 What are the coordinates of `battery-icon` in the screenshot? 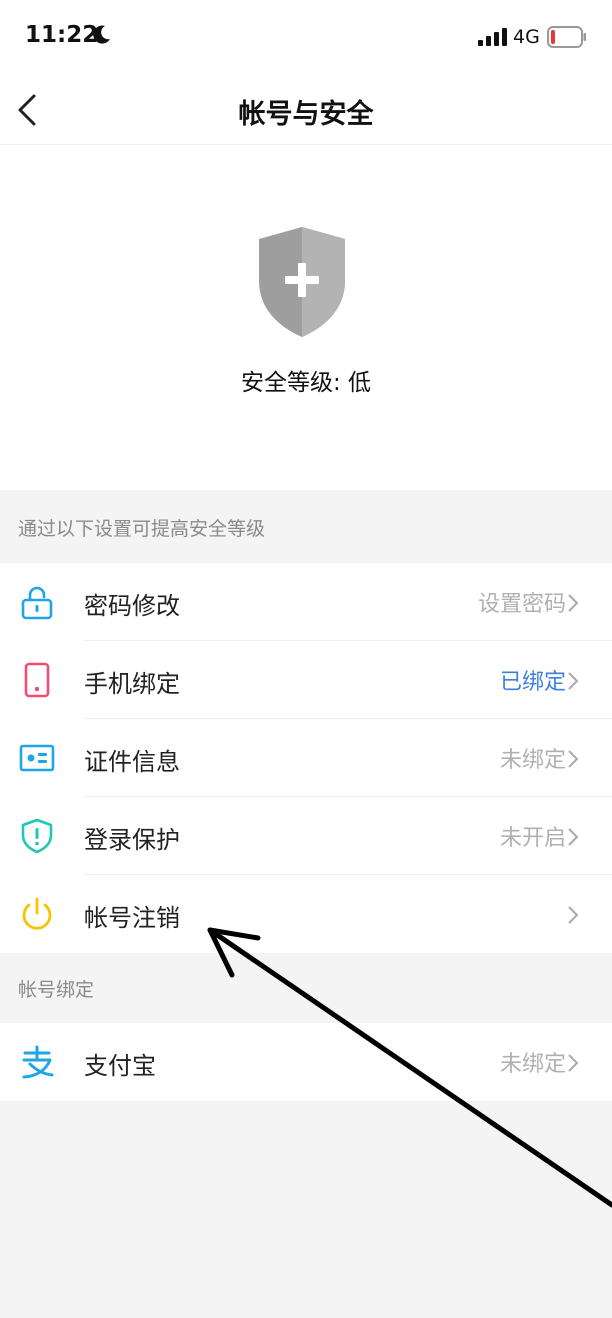 It's located at (566, 37).